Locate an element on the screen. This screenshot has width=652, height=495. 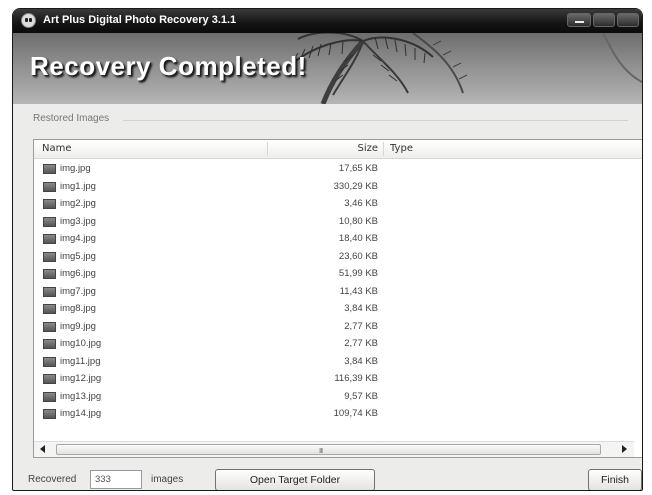
file-name: img12.jpg is located at coordinates (81, 378).